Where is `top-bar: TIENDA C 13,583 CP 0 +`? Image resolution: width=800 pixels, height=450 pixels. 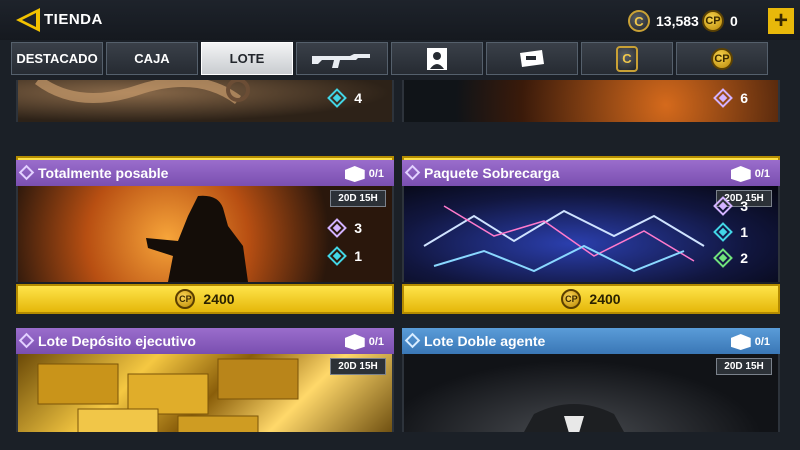
top-bar: TIENDA C 13,583 CP 0 + is located at coordinates (400, 20).